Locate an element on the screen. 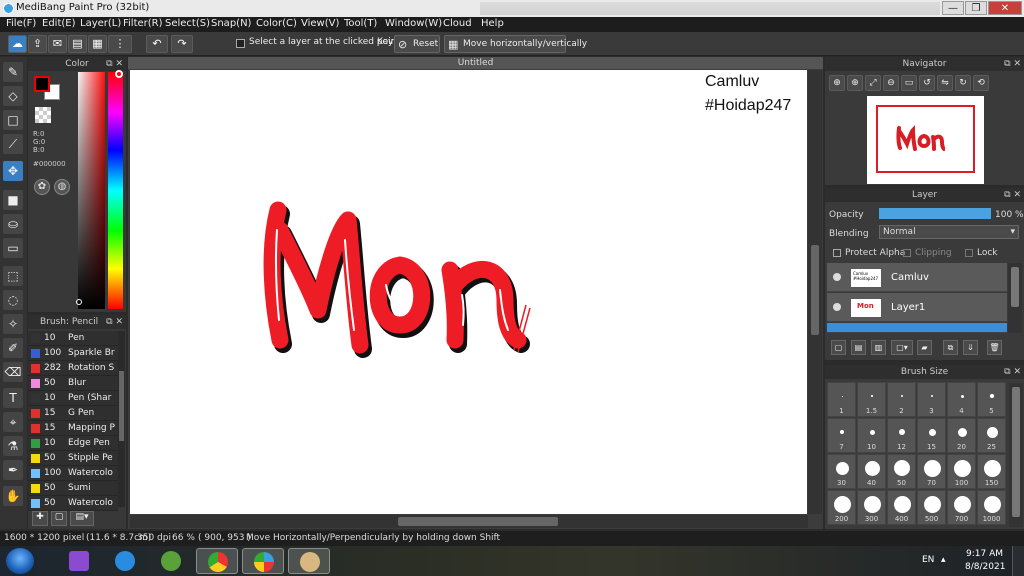 The image size is (1024, 576). comment-icon: ✉ is located at coordinates (57, 44).